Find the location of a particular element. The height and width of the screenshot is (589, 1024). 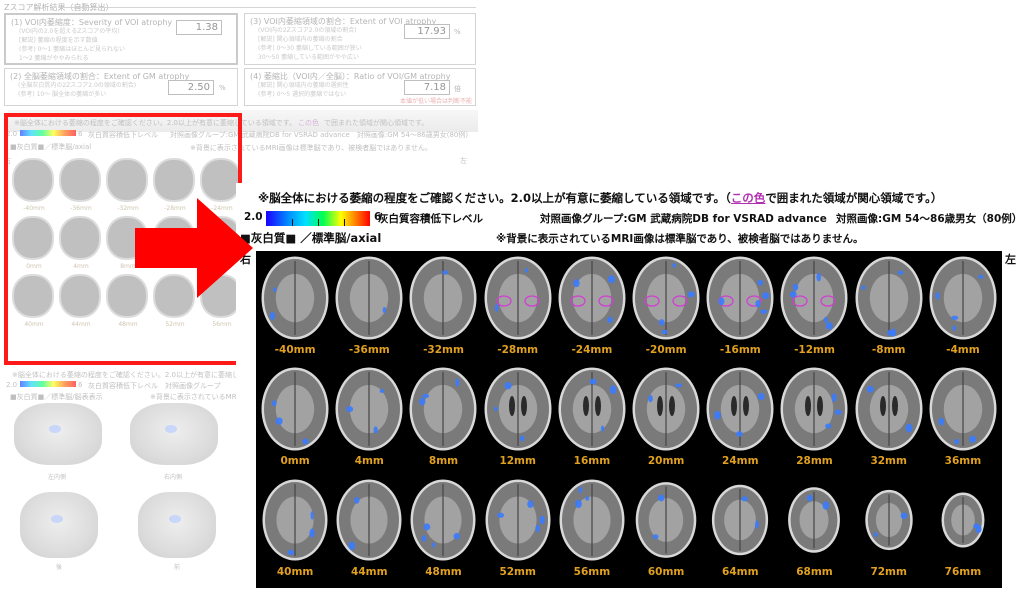

slice-position-label: 76mm is located at coordinates (963, 572).